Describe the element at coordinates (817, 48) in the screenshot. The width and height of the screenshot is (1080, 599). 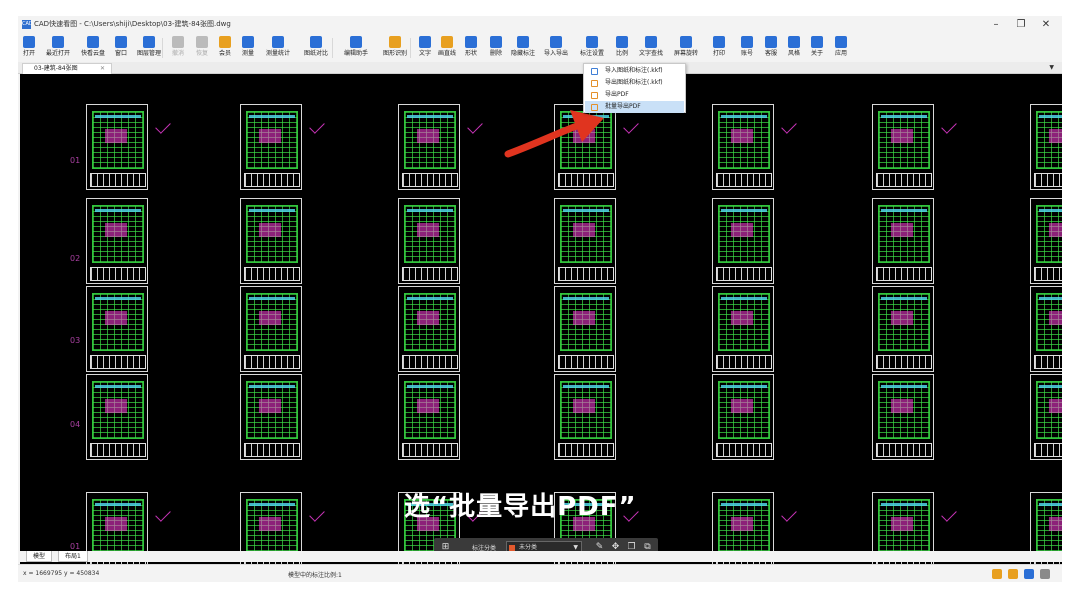
I see `toolbar-button-about: 关于` at that location.